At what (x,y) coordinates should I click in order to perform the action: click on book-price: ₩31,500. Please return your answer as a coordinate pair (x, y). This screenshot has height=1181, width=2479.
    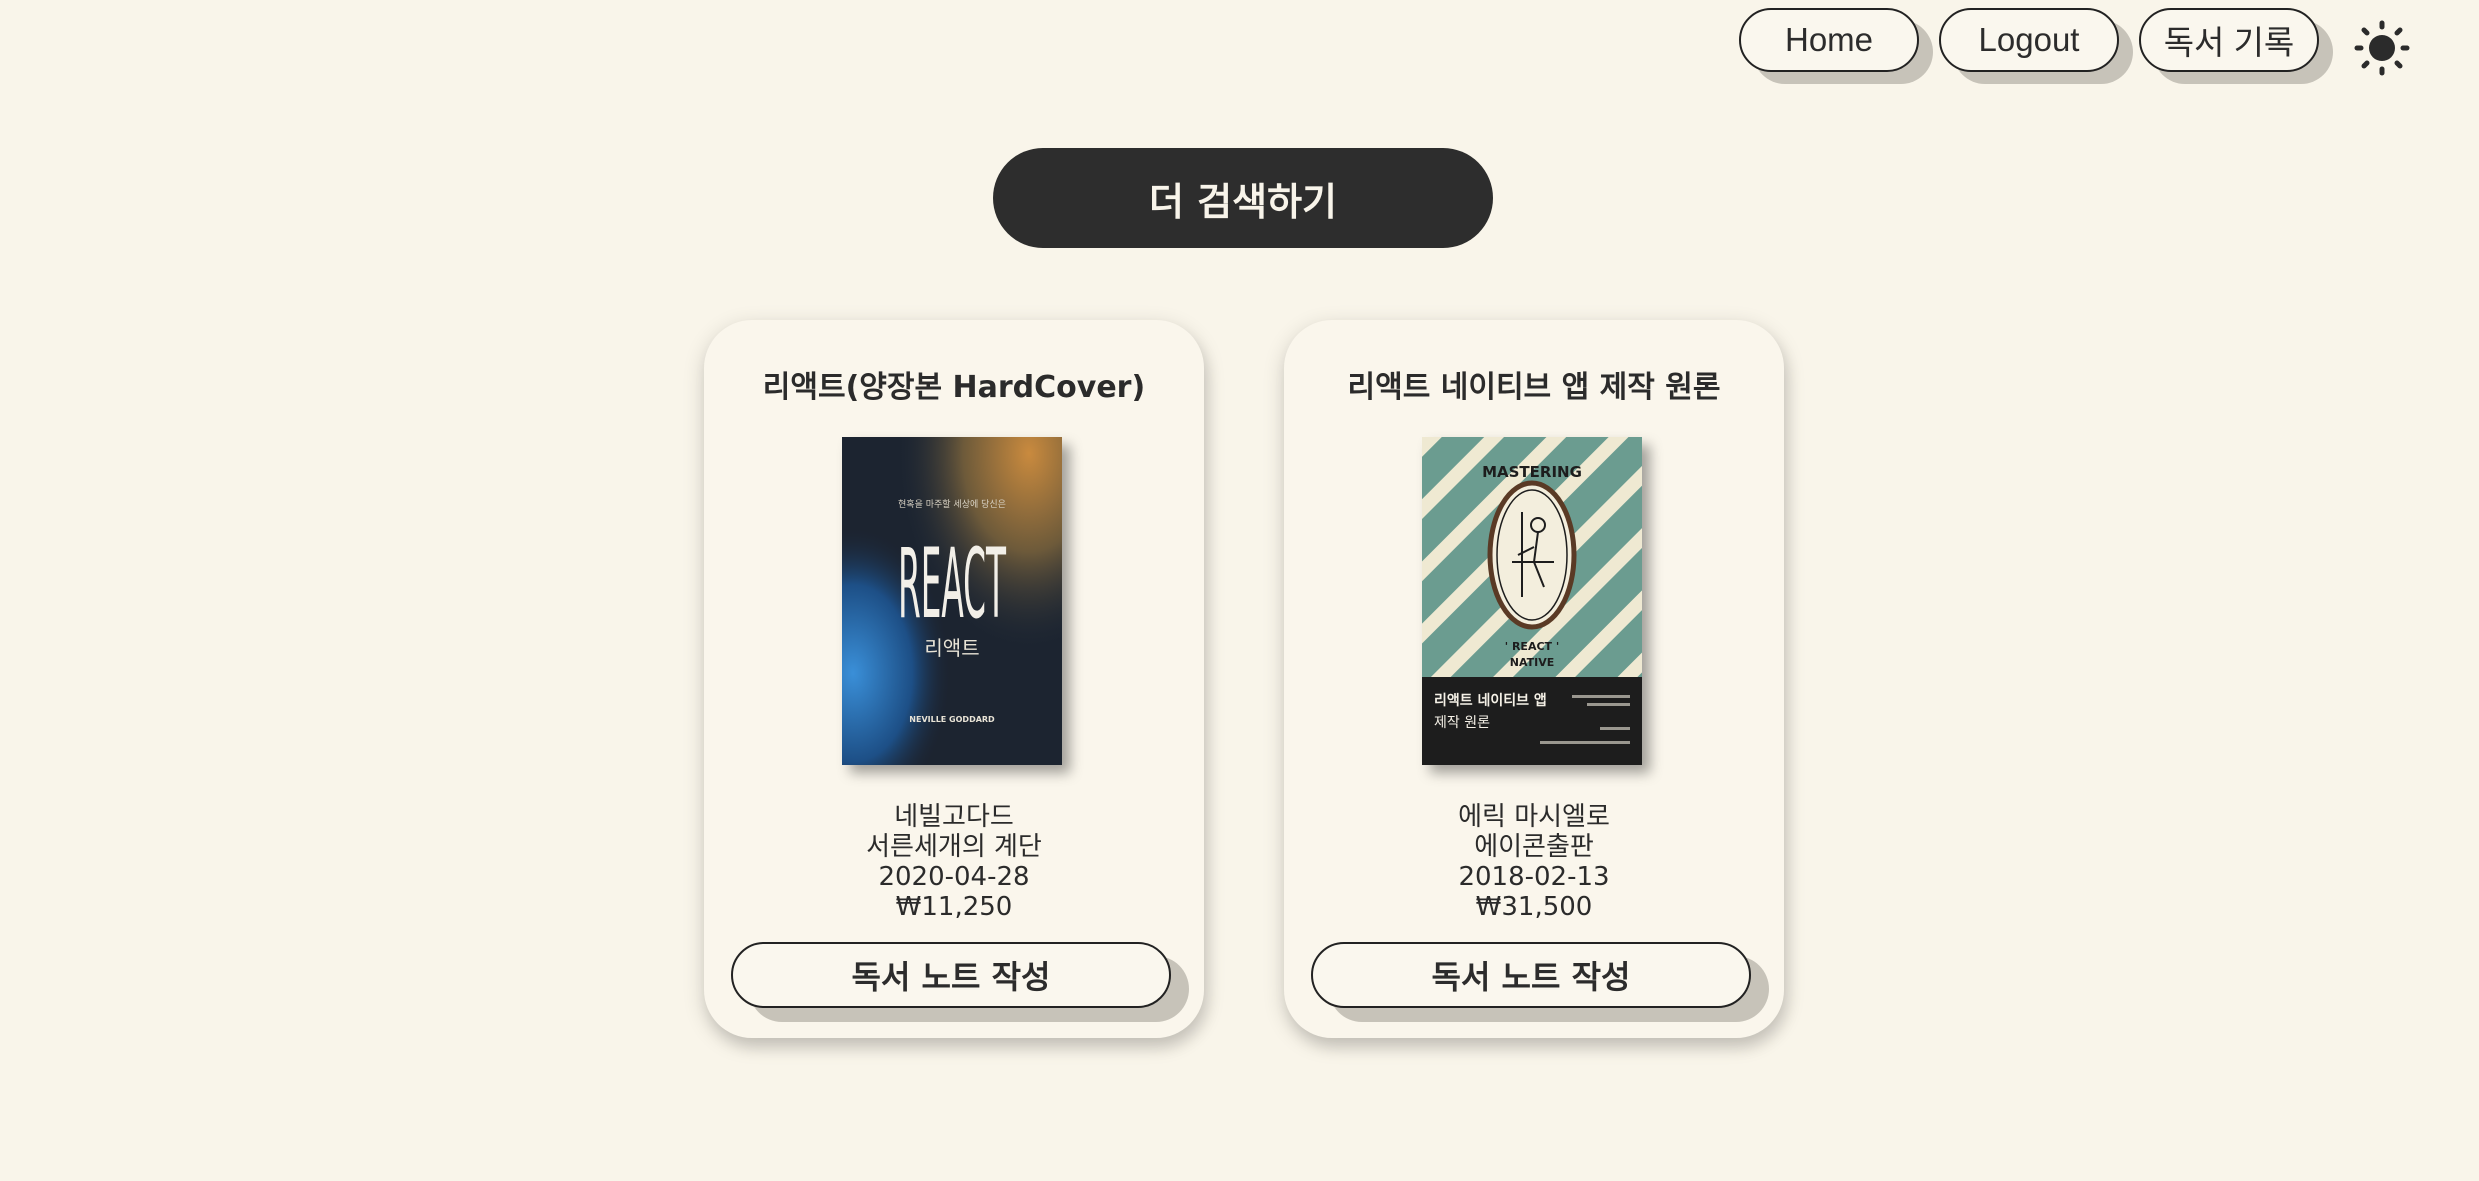
    Looking at the image, I should click on (1534, 907).